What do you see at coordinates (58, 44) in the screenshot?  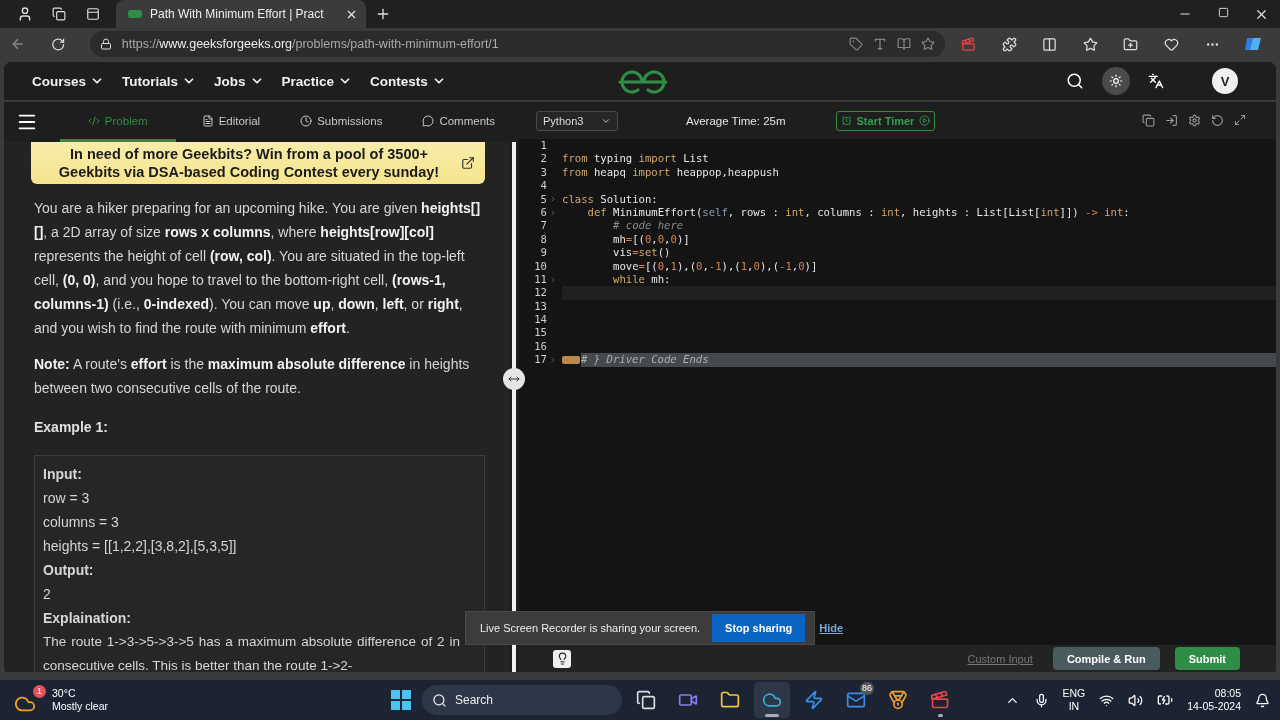 I see `refresh-icon` at bounding box center [58, 44].